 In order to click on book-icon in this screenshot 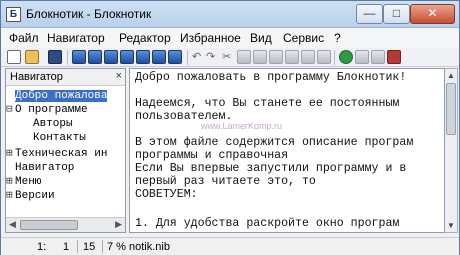, I will do `click(394, 57)`.